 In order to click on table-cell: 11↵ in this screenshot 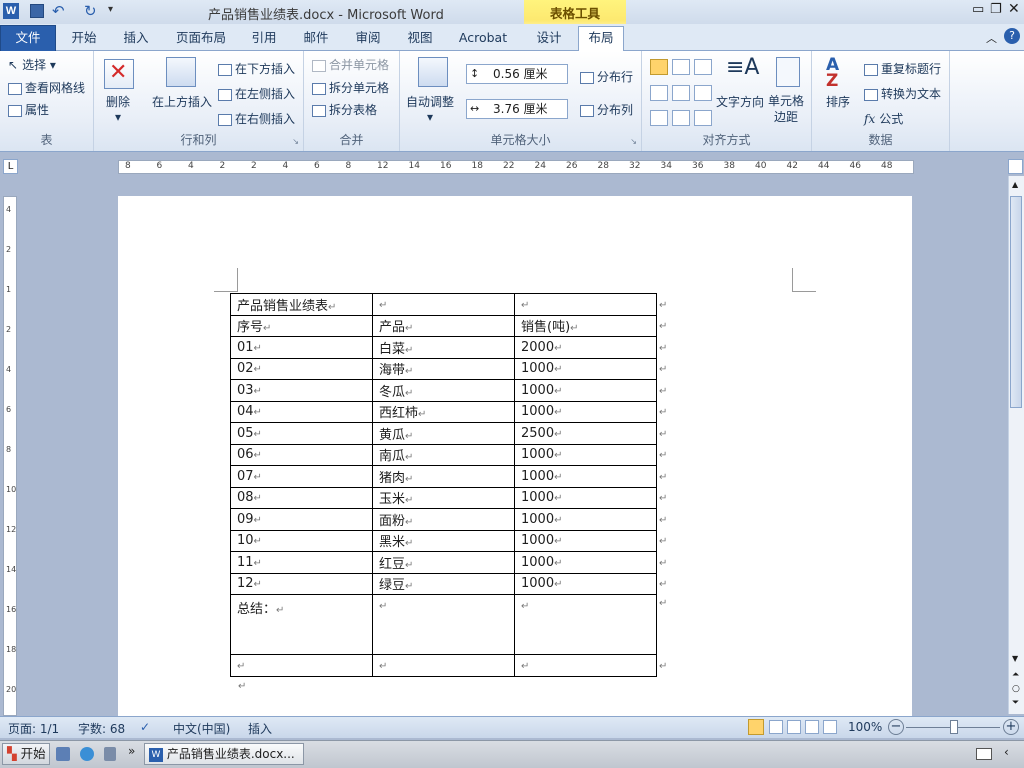, I will do `click(301, 562)`.